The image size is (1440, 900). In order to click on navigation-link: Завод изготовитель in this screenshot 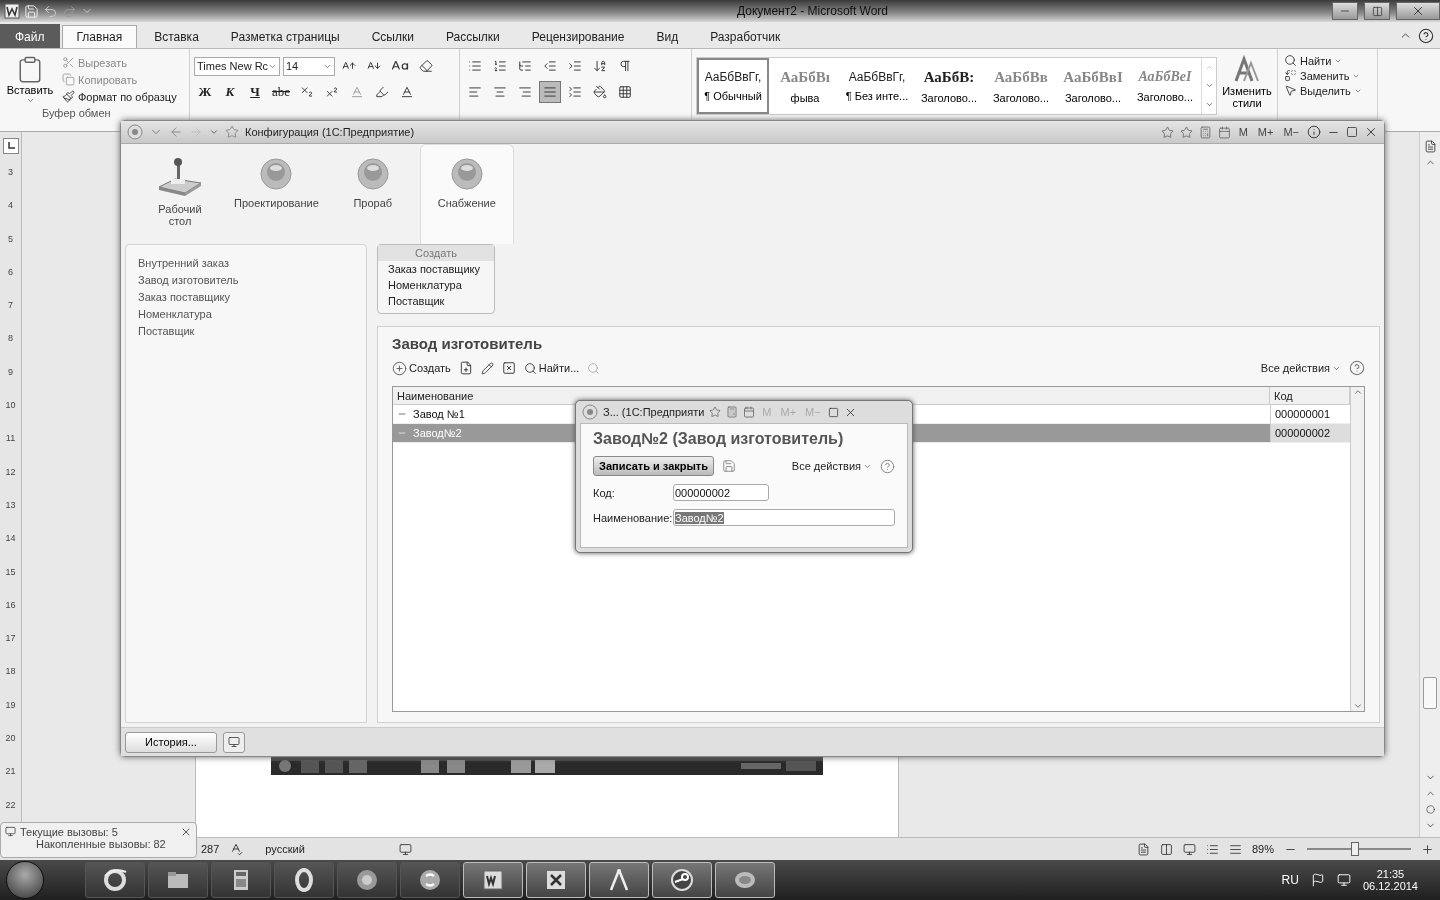, I will do `click(188, 280)`.